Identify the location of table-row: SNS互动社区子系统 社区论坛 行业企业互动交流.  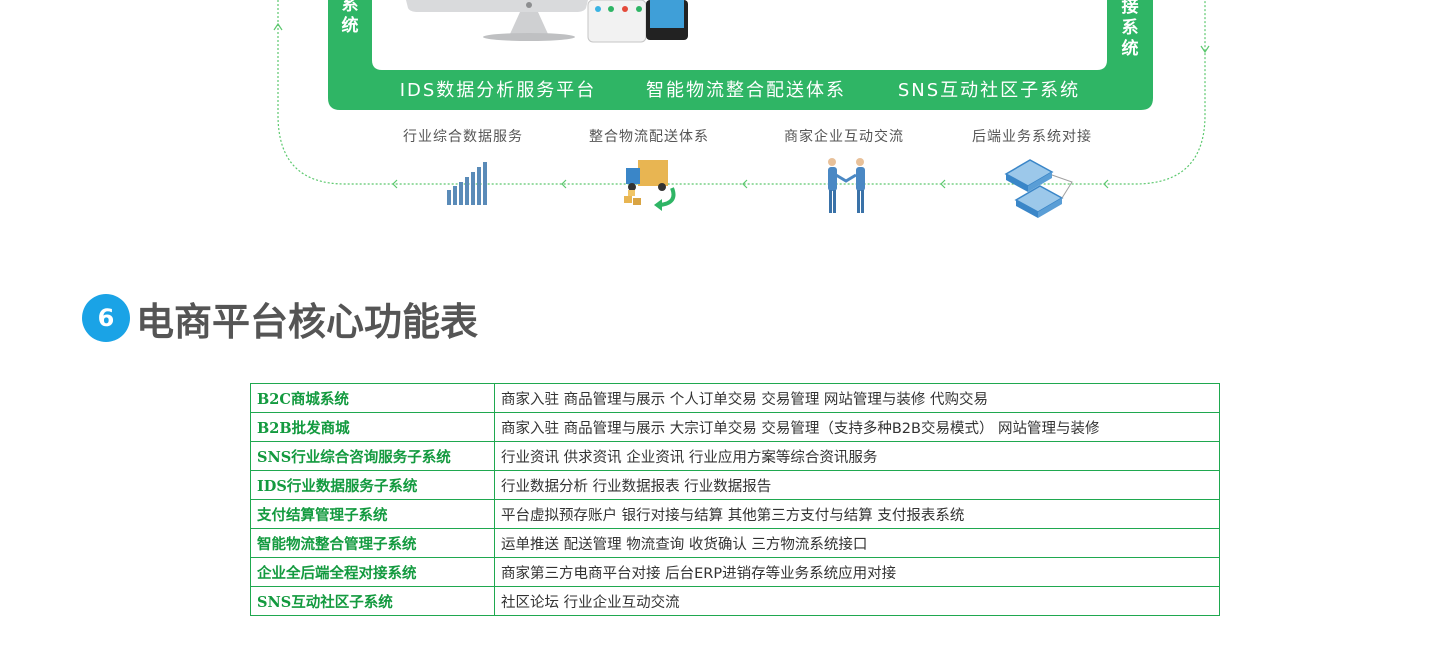
(735, 601).